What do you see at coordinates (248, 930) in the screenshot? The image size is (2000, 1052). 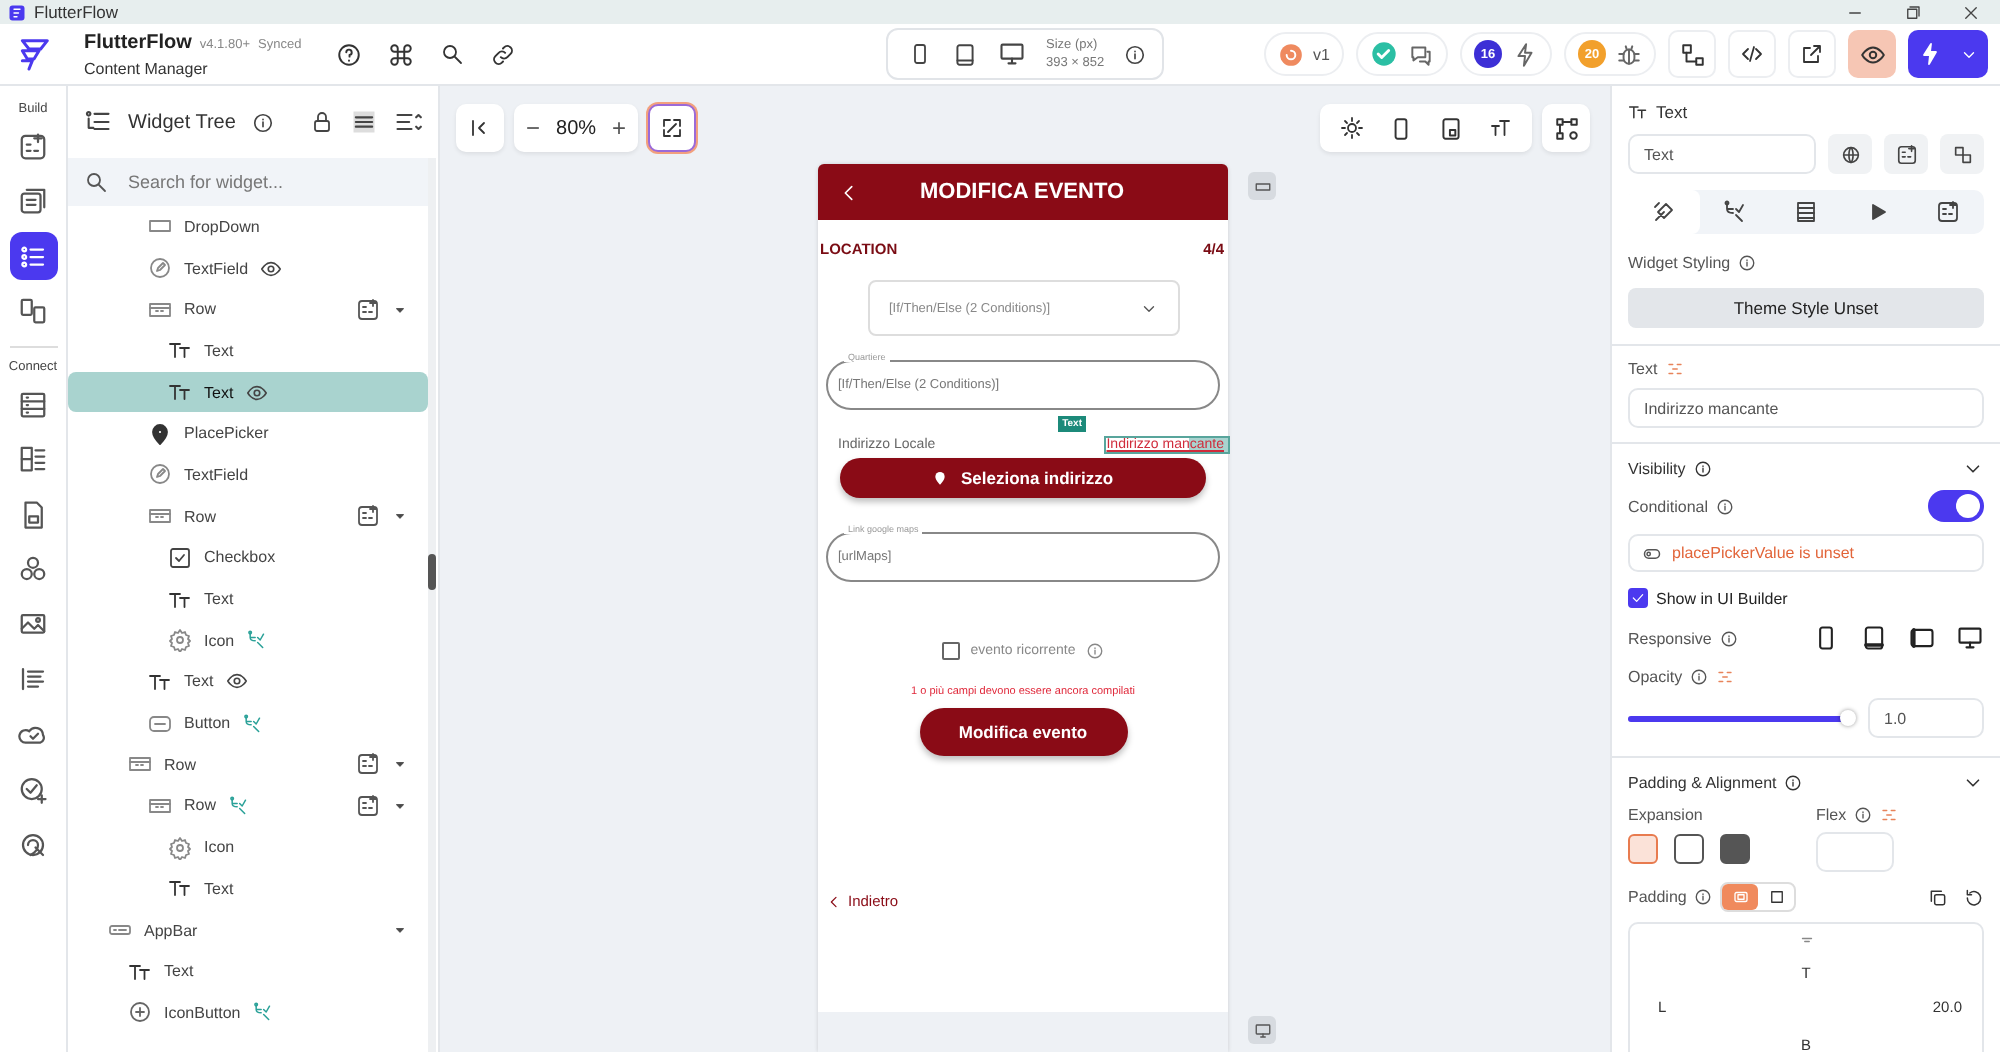 I see `tree-item: AppBar` at bounding box center [248, 930].